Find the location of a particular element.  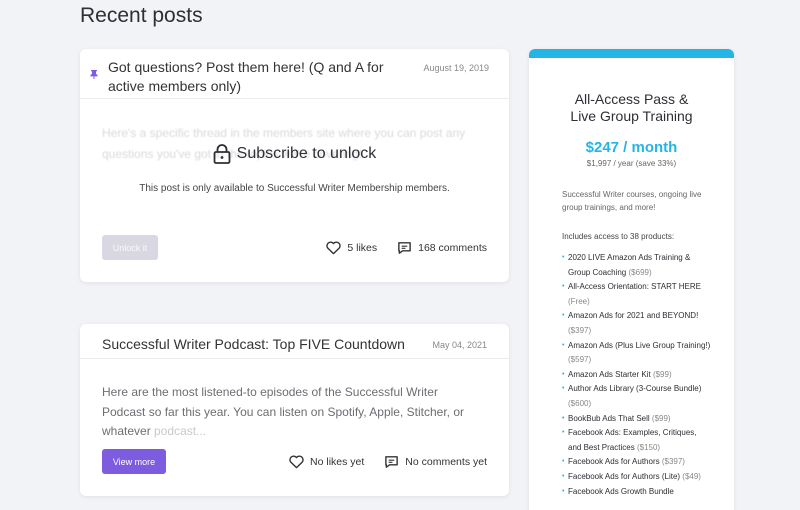

unlock-heading: Subscribe to unlock is located at coordinates (294, 154).